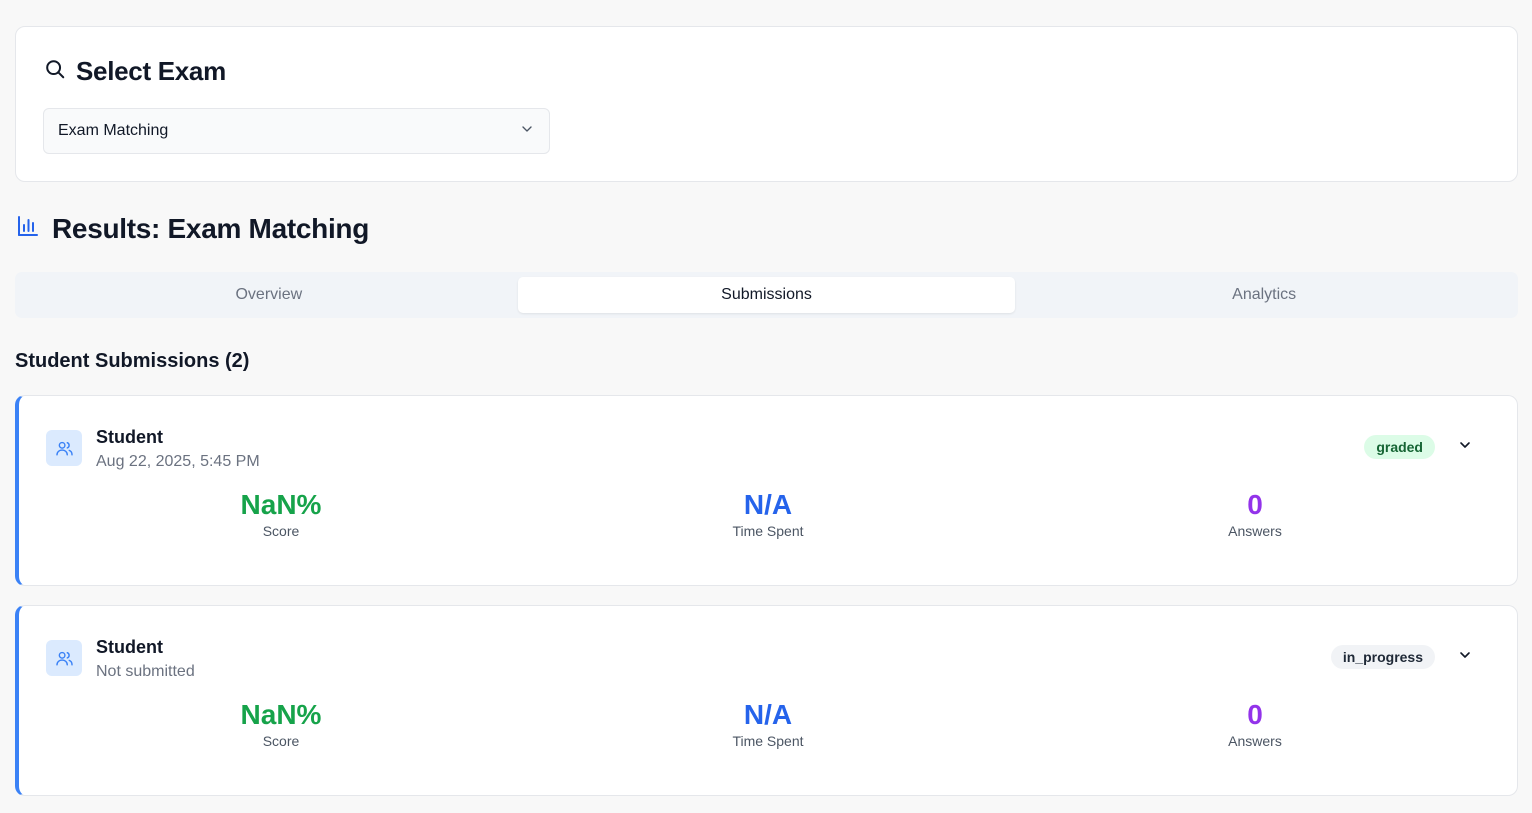 The image size is (1532, 813). Describe the element at coordinates (132, 361) in the screenshot. I see `submissions-heading: Student Submissions (2)` at that location.